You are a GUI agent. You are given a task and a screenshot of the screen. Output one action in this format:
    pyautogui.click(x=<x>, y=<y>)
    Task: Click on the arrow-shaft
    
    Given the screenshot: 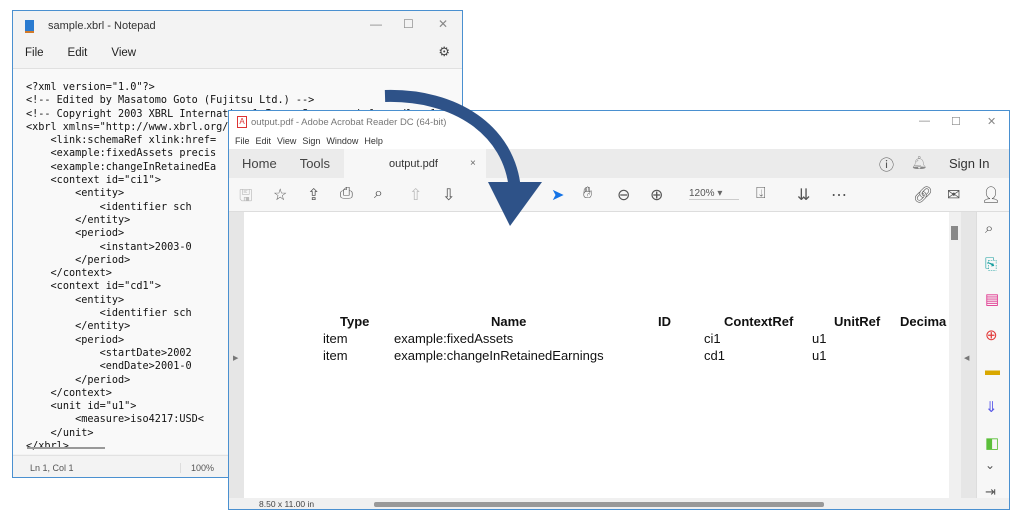 What is the action you would take?
    pyautogui.click(x=452, y=140)
    